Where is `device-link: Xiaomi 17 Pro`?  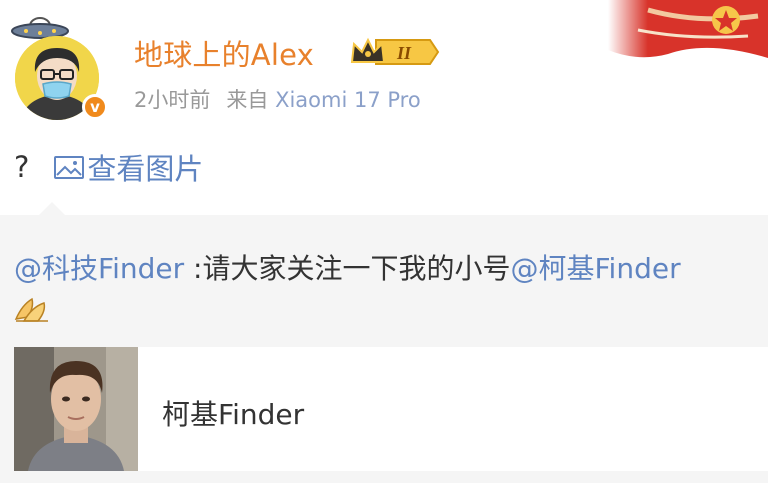 device-link: Xiaomi 17 Pro is located at coordinates (348, 100).